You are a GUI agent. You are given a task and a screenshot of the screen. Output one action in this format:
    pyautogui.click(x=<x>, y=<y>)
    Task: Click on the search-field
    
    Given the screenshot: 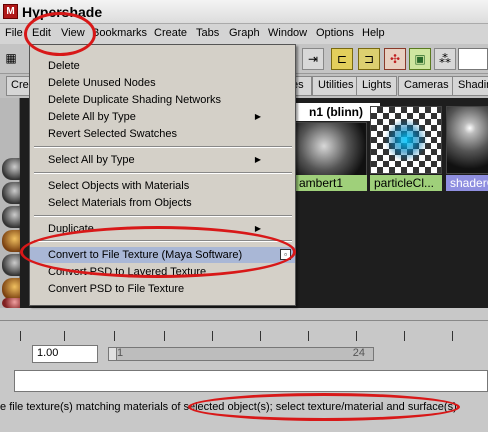 What is the action you would take?
    pyautogui.click(x=473, y=59)
    